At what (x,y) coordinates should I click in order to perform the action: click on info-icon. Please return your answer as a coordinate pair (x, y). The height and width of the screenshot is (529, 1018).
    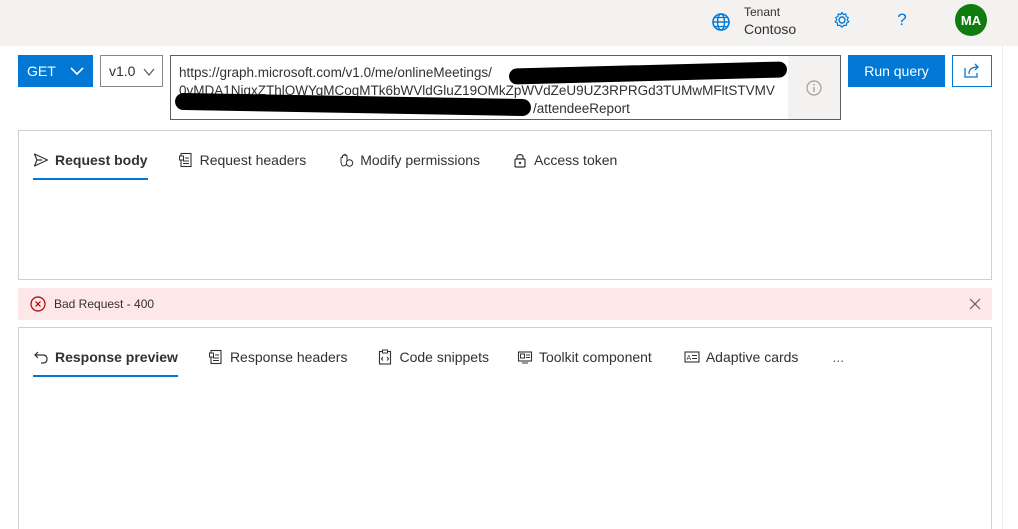
    Looking at the image, I should click on (814, 87).